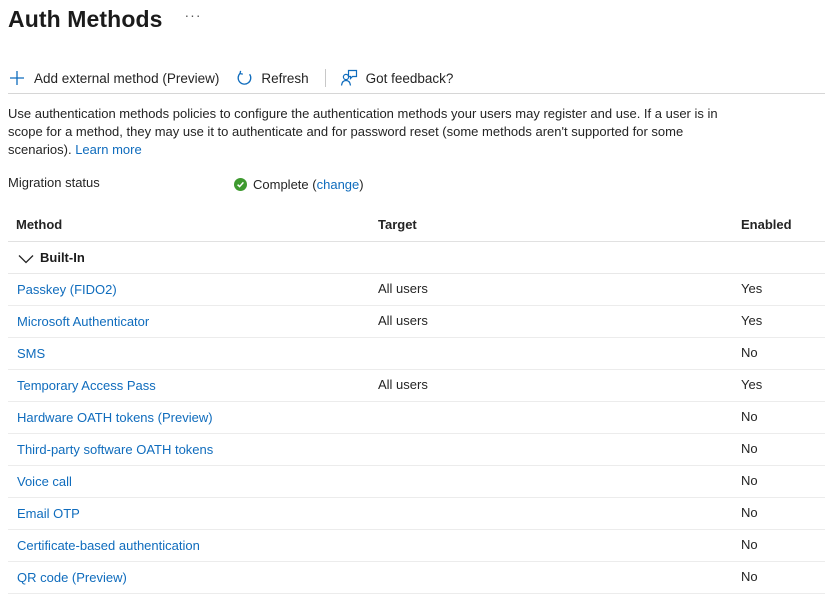 Image resolution: width=825 pixels, height=603 pixels. Describe the element at coordinates (416, 258) in the screenshot. I see `group-header-built-in: Built-In` at that location.